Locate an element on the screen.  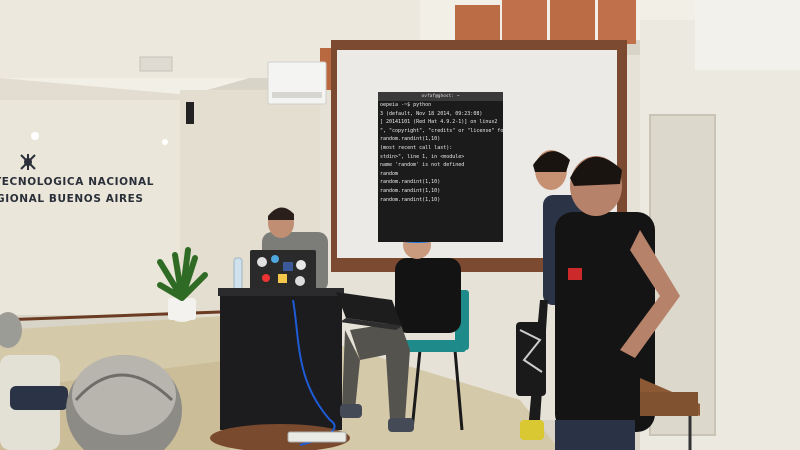
ceiling-vent is located at coordinates (156, 64).